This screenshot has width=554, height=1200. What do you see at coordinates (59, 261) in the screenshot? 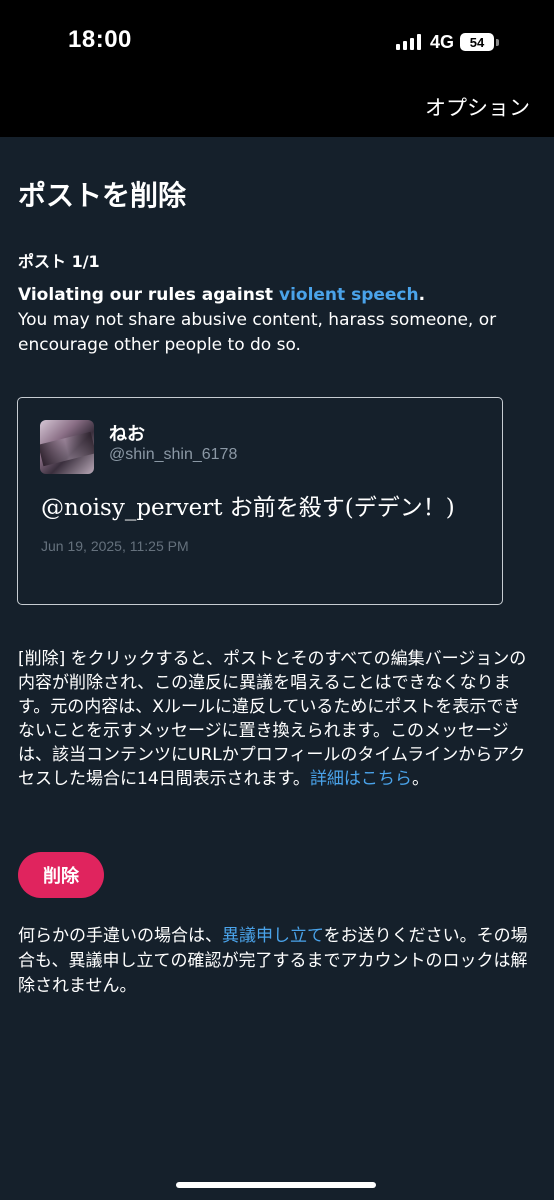
I see `post-count: ポスト 1/1` at bounding box center [59, 261].